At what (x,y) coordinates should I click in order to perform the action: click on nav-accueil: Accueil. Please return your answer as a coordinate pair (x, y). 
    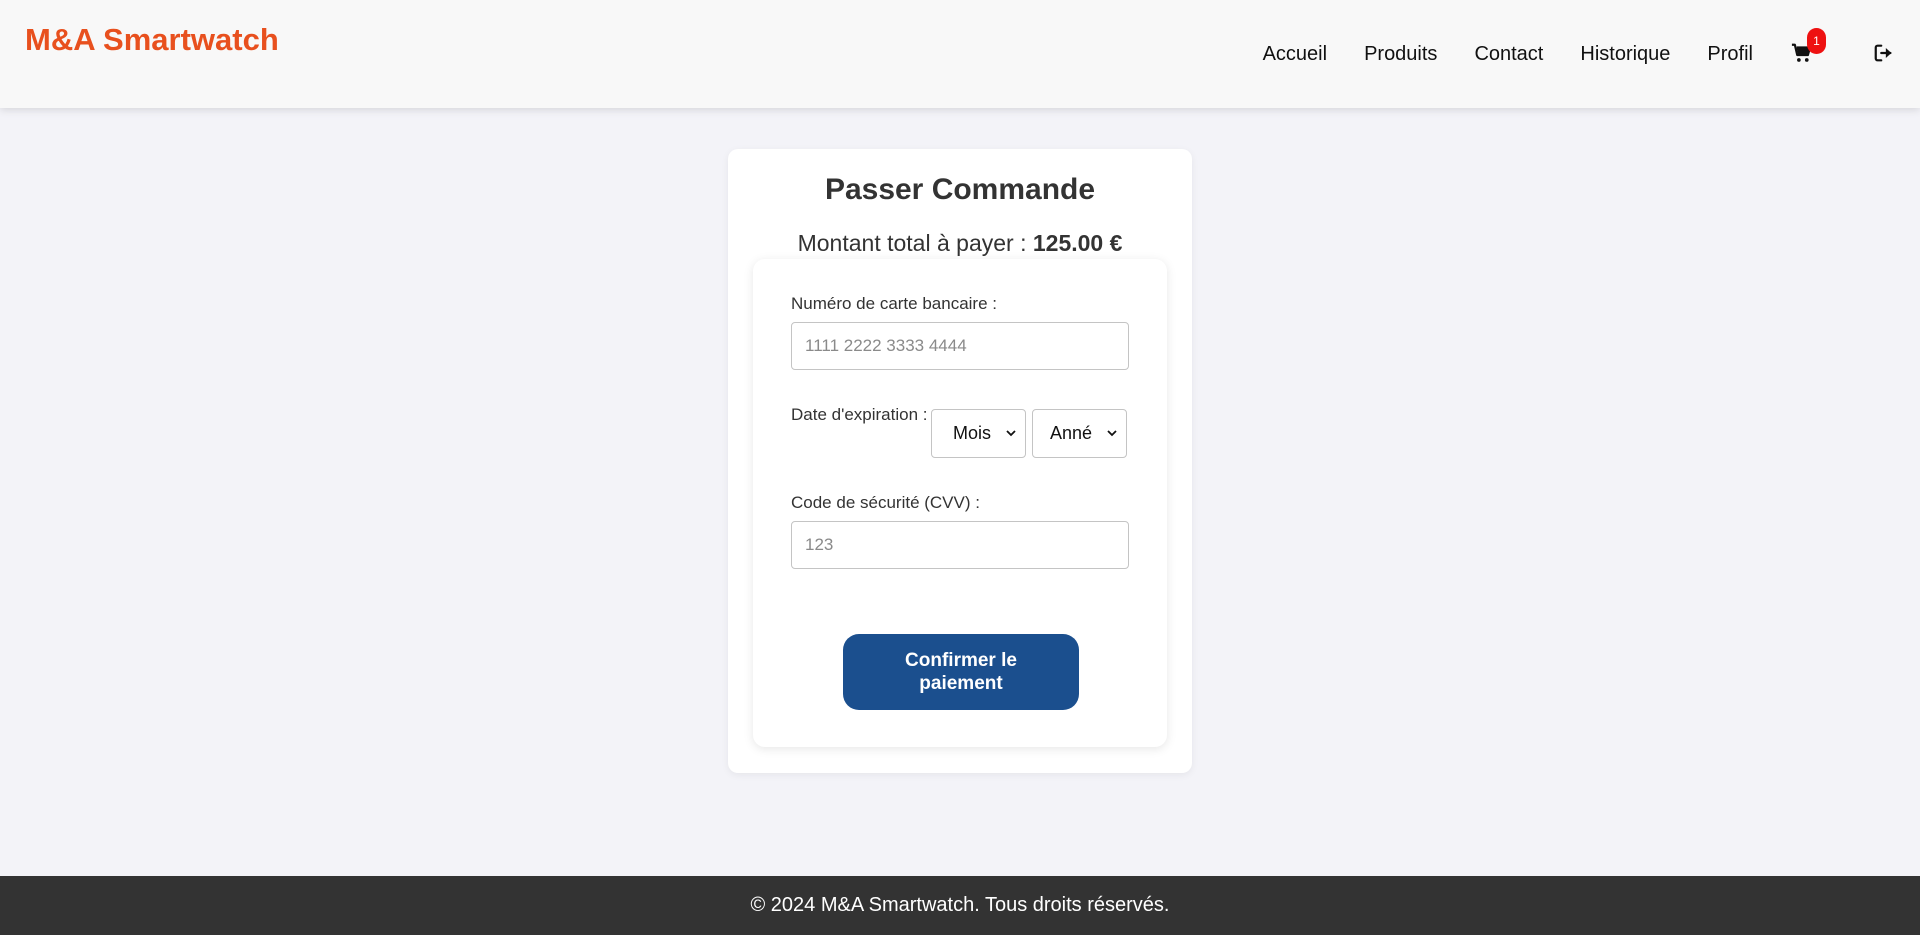
    Looking at the image, I should click on (1295, 54).